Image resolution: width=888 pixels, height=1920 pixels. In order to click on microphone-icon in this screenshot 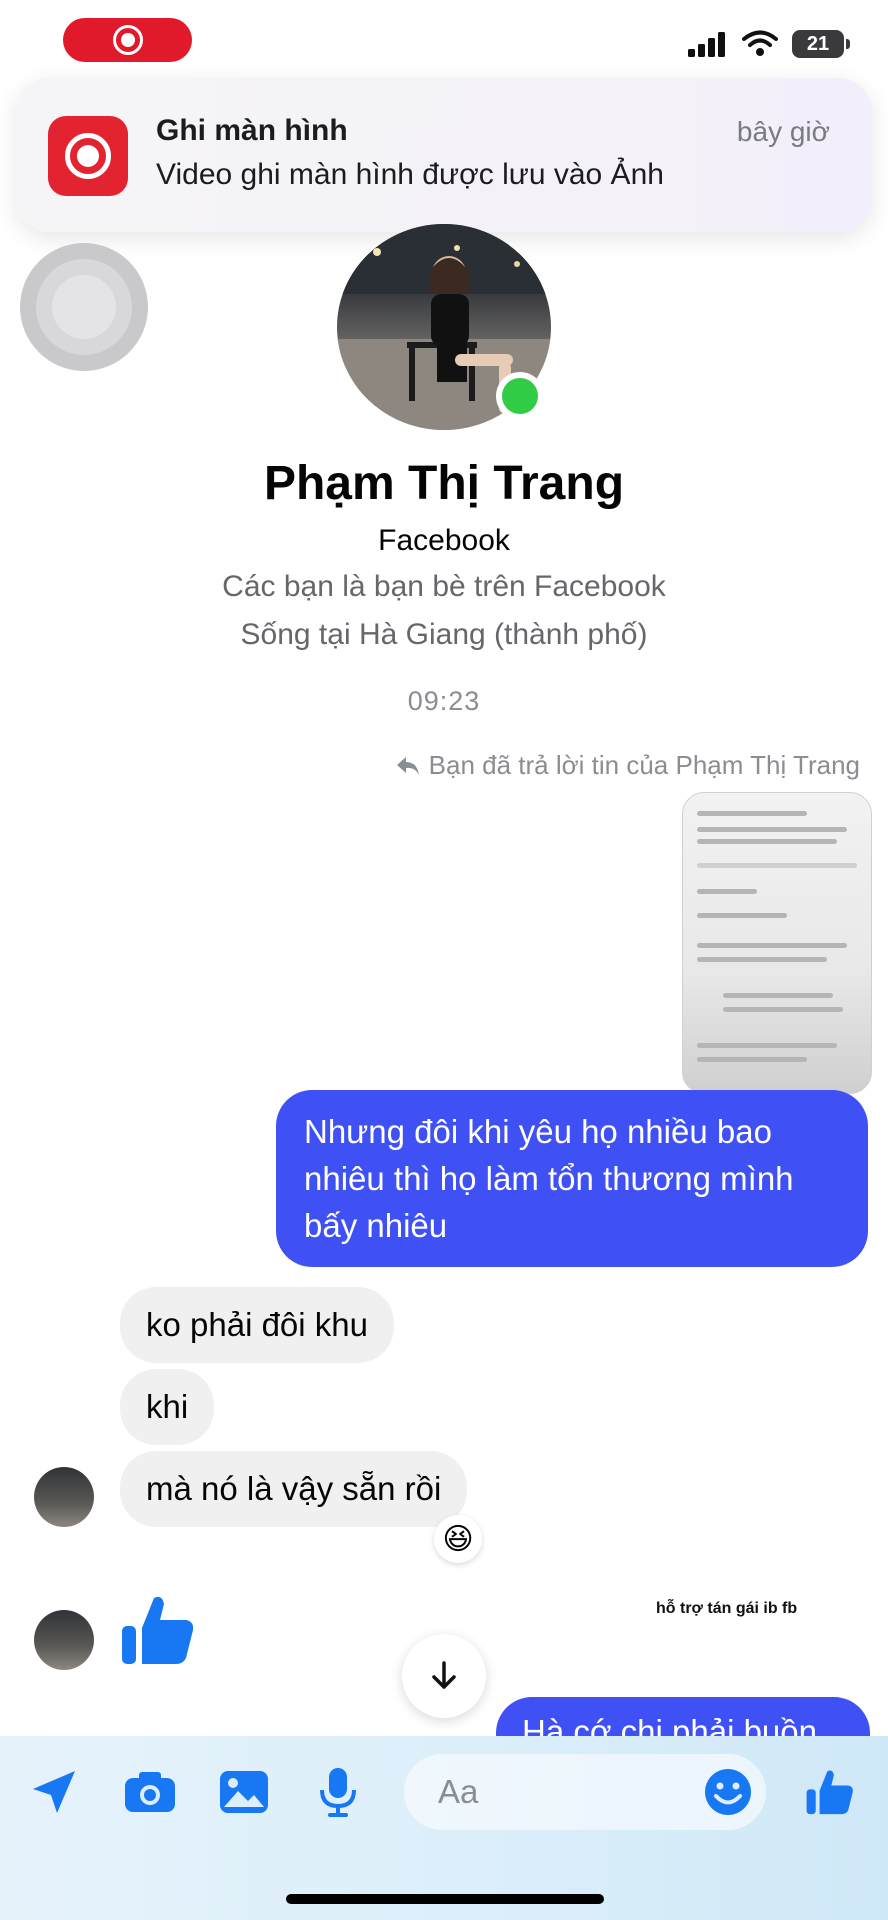, I will do `click(338, 1792)`.